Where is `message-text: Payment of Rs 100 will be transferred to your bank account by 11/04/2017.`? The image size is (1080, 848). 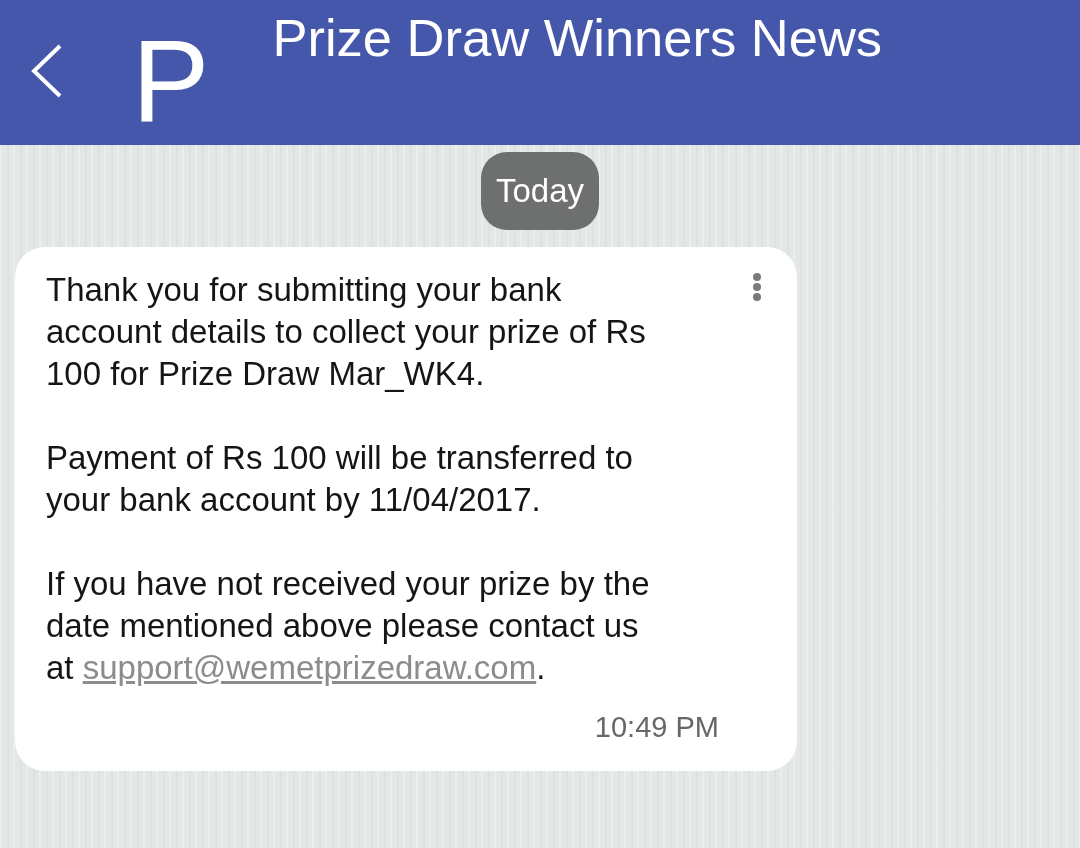
message-text: Payment of Rs 100 will be transferred to your bank account by 11/04/2017. is located at coordinates (340, 479).